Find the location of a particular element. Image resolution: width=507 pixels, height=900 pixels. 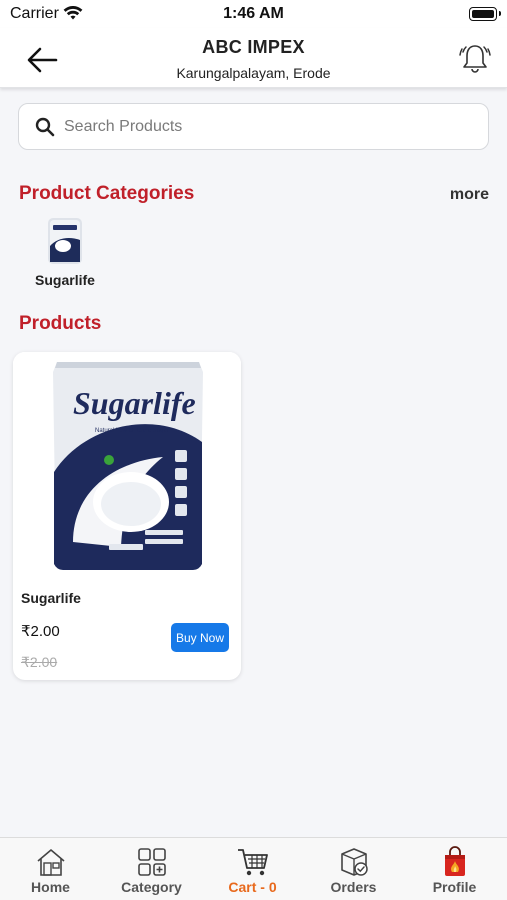

tab-orders: Orders is located at coordinates (353, 869).